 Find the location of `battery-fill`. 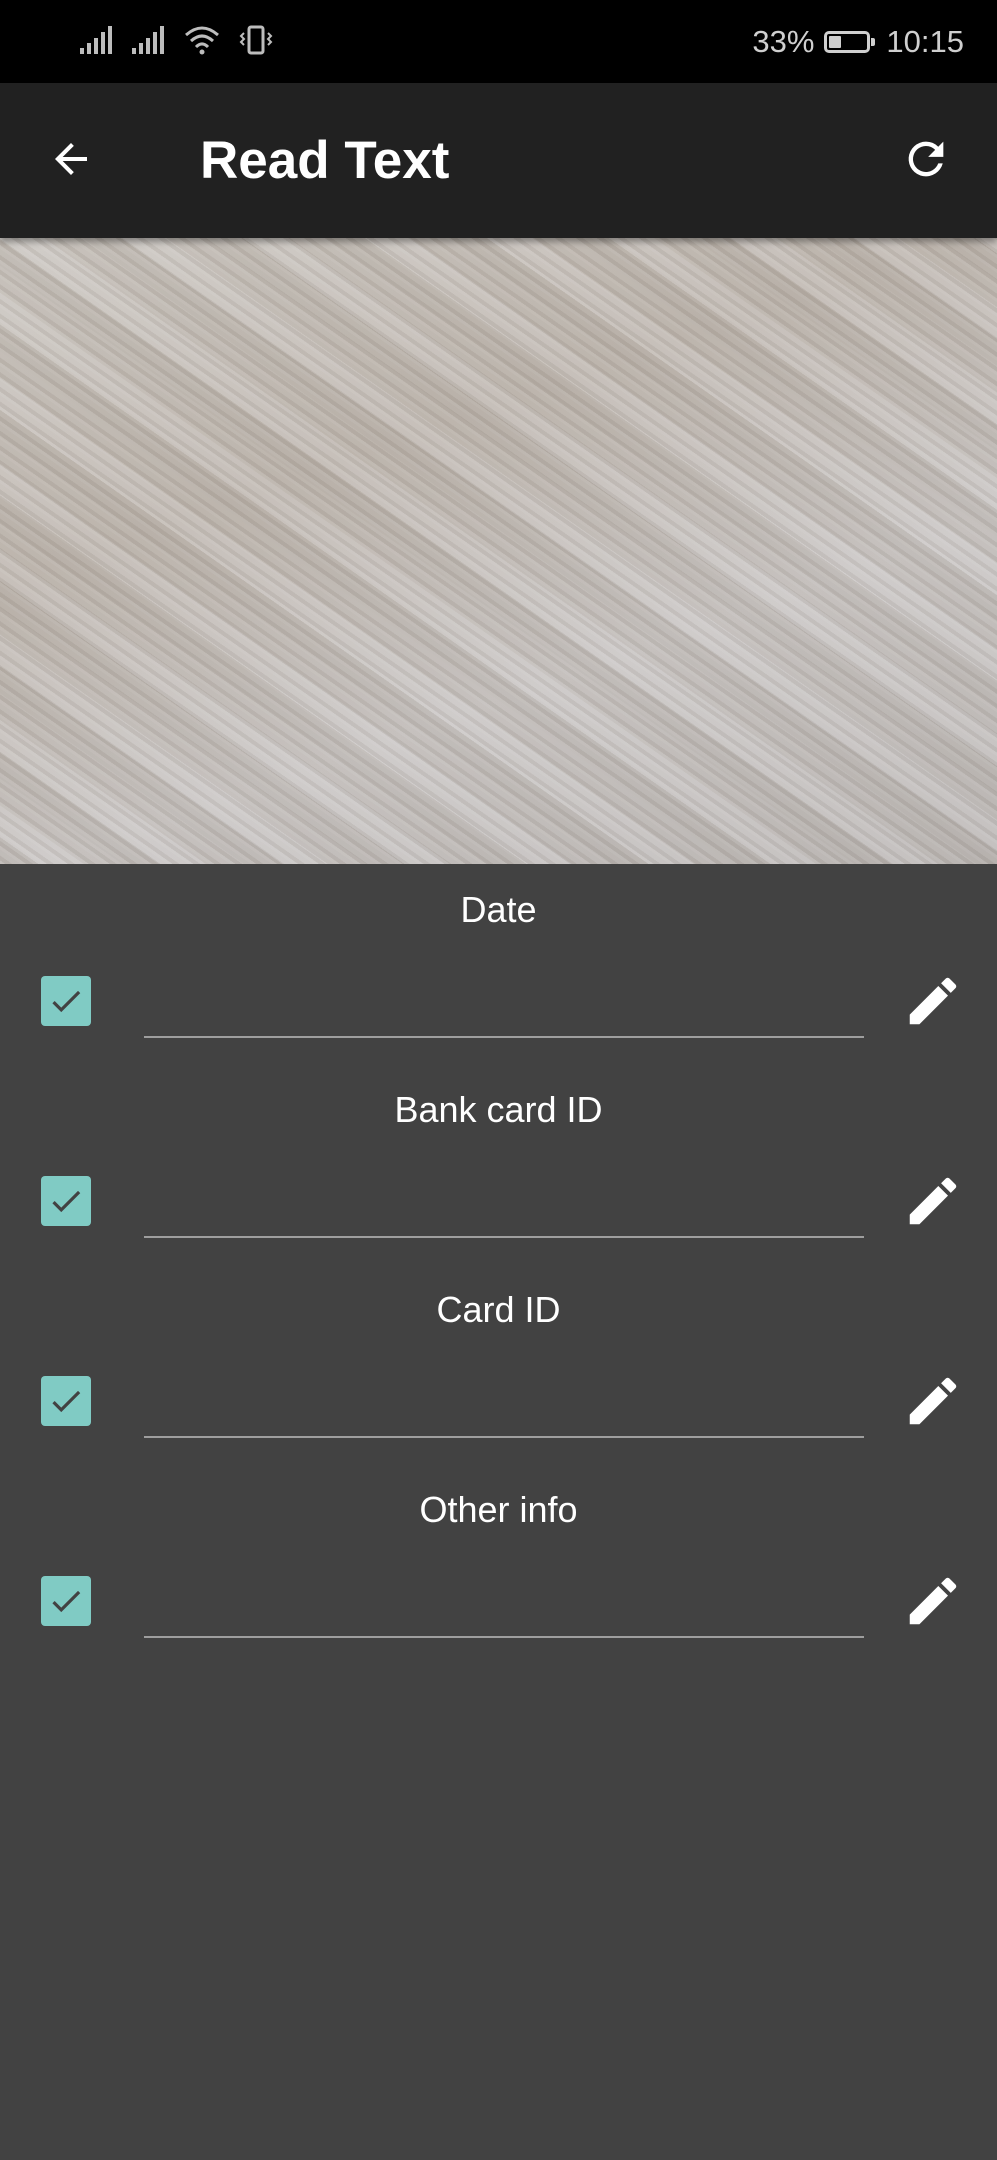

battery-fill is located at coordinates (835, 42).